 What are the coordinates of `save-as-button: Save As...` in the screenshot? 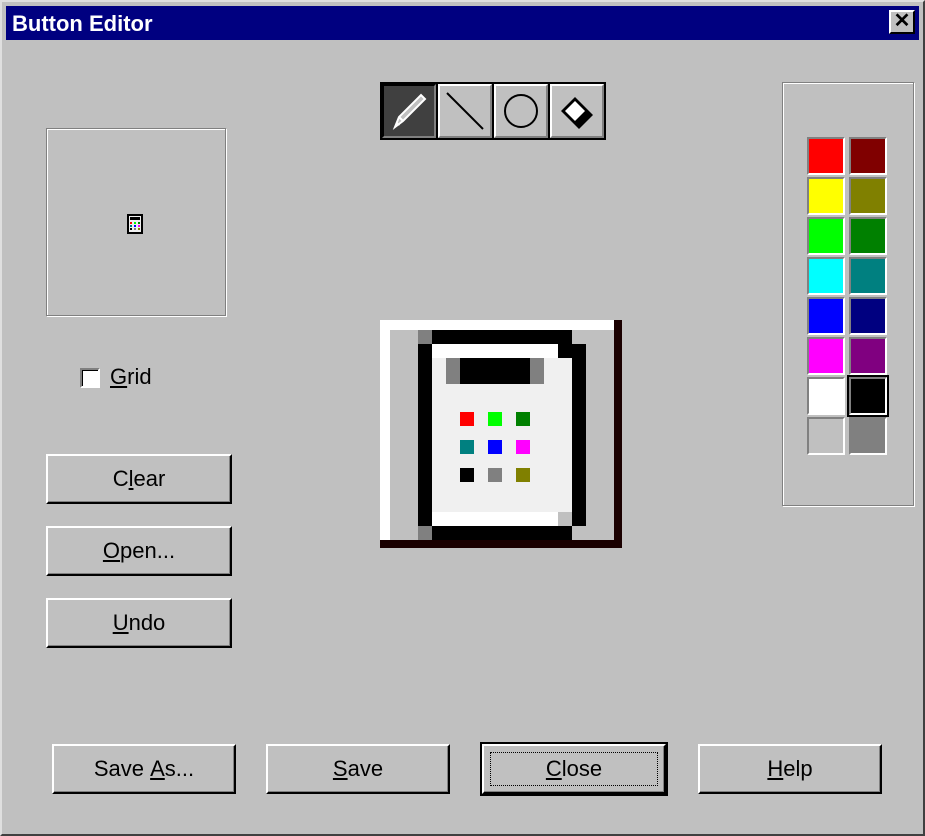 It's located at (144, 769).